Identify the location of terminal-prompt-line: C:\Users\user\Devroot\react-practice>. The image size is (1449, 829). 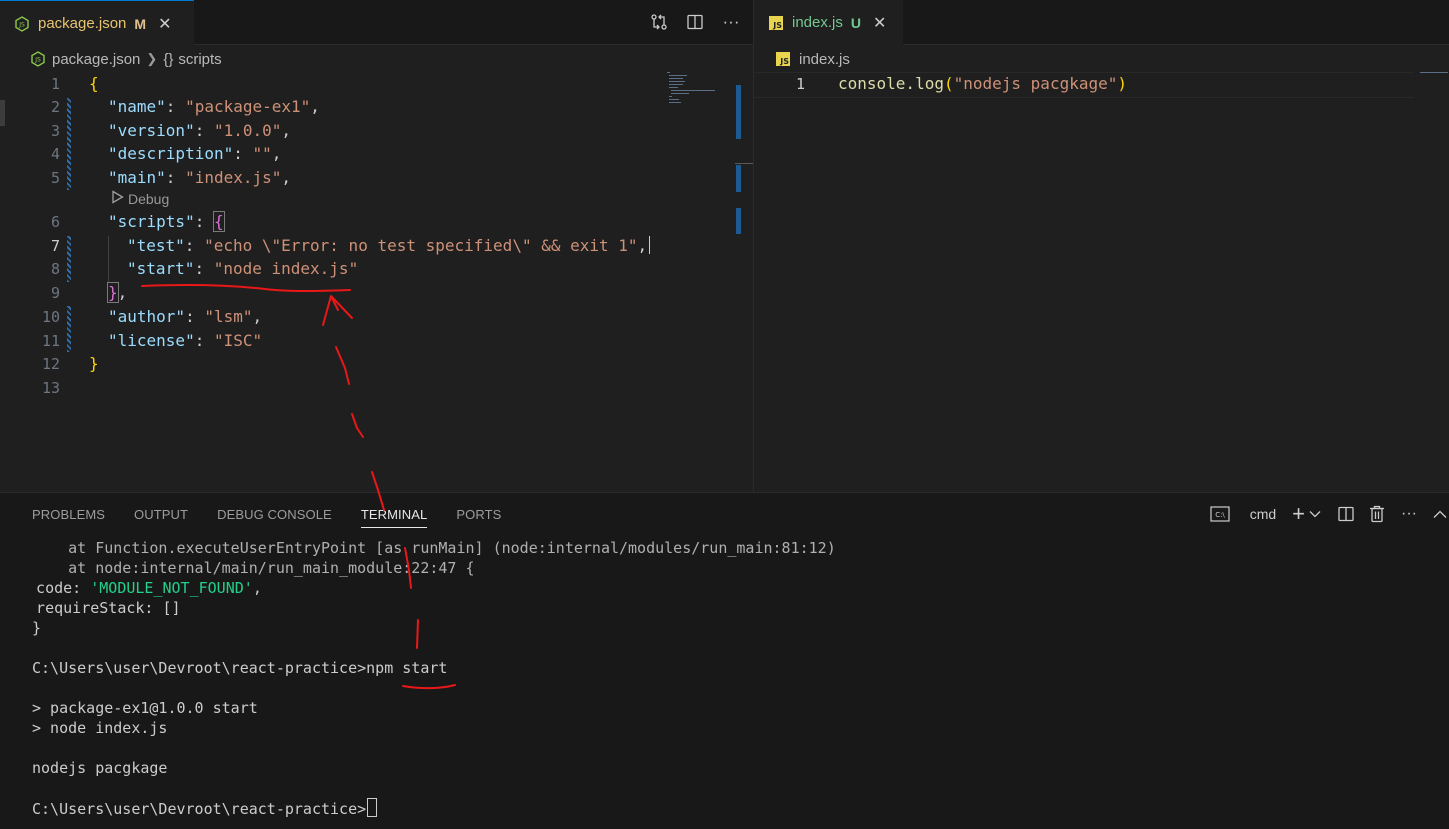
(205, 808).